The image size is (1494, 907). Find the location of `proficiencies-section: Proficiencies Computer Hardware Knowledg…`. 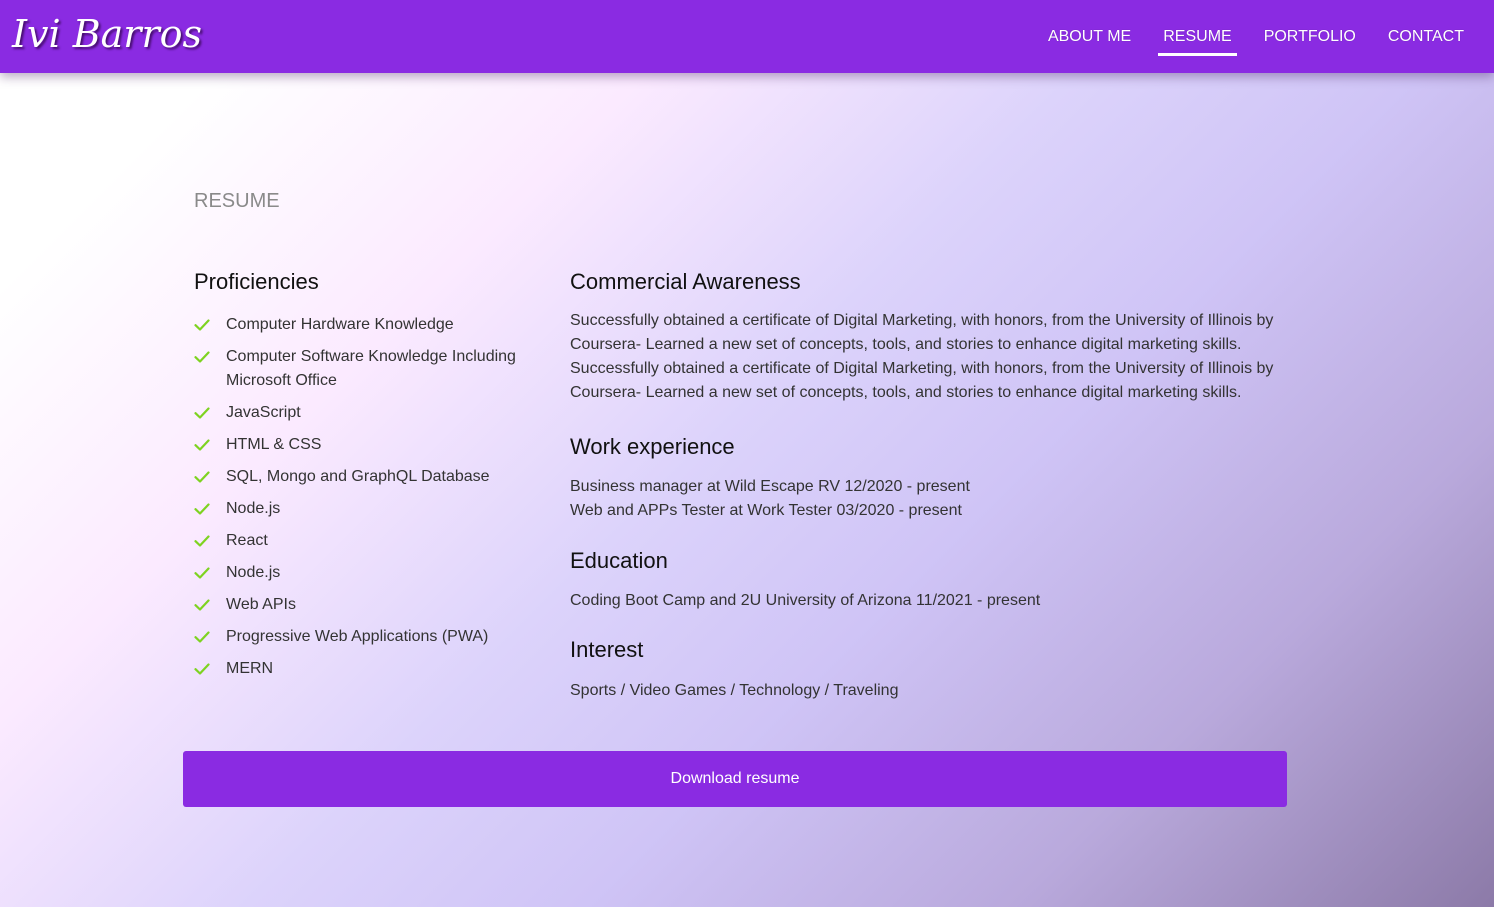

proficiencies-section: Proficiencies Computer Hardware Knowledg… is located at coordinates (364, 478).